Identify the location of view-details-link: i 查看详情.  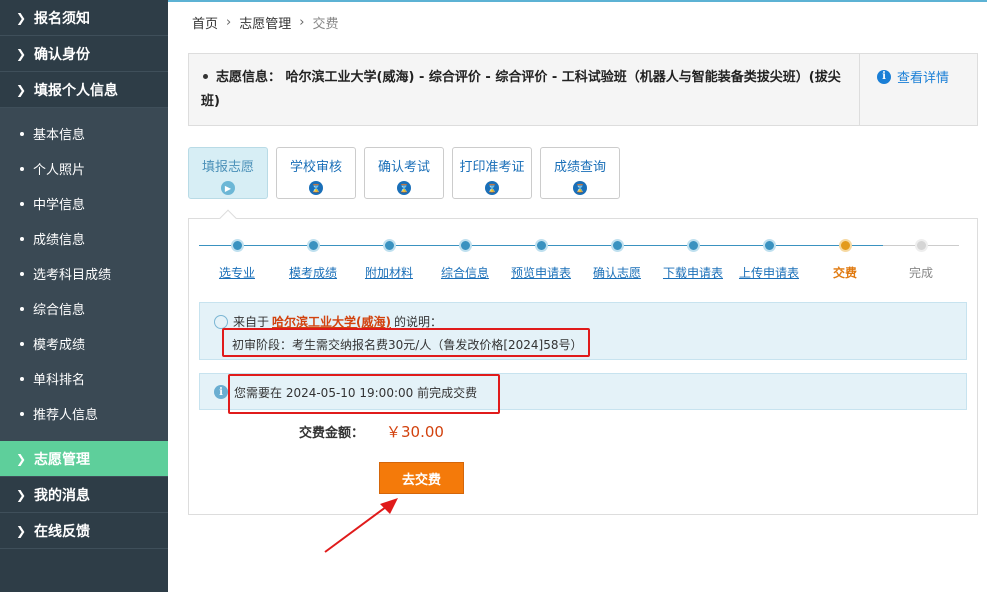
(913, 76).